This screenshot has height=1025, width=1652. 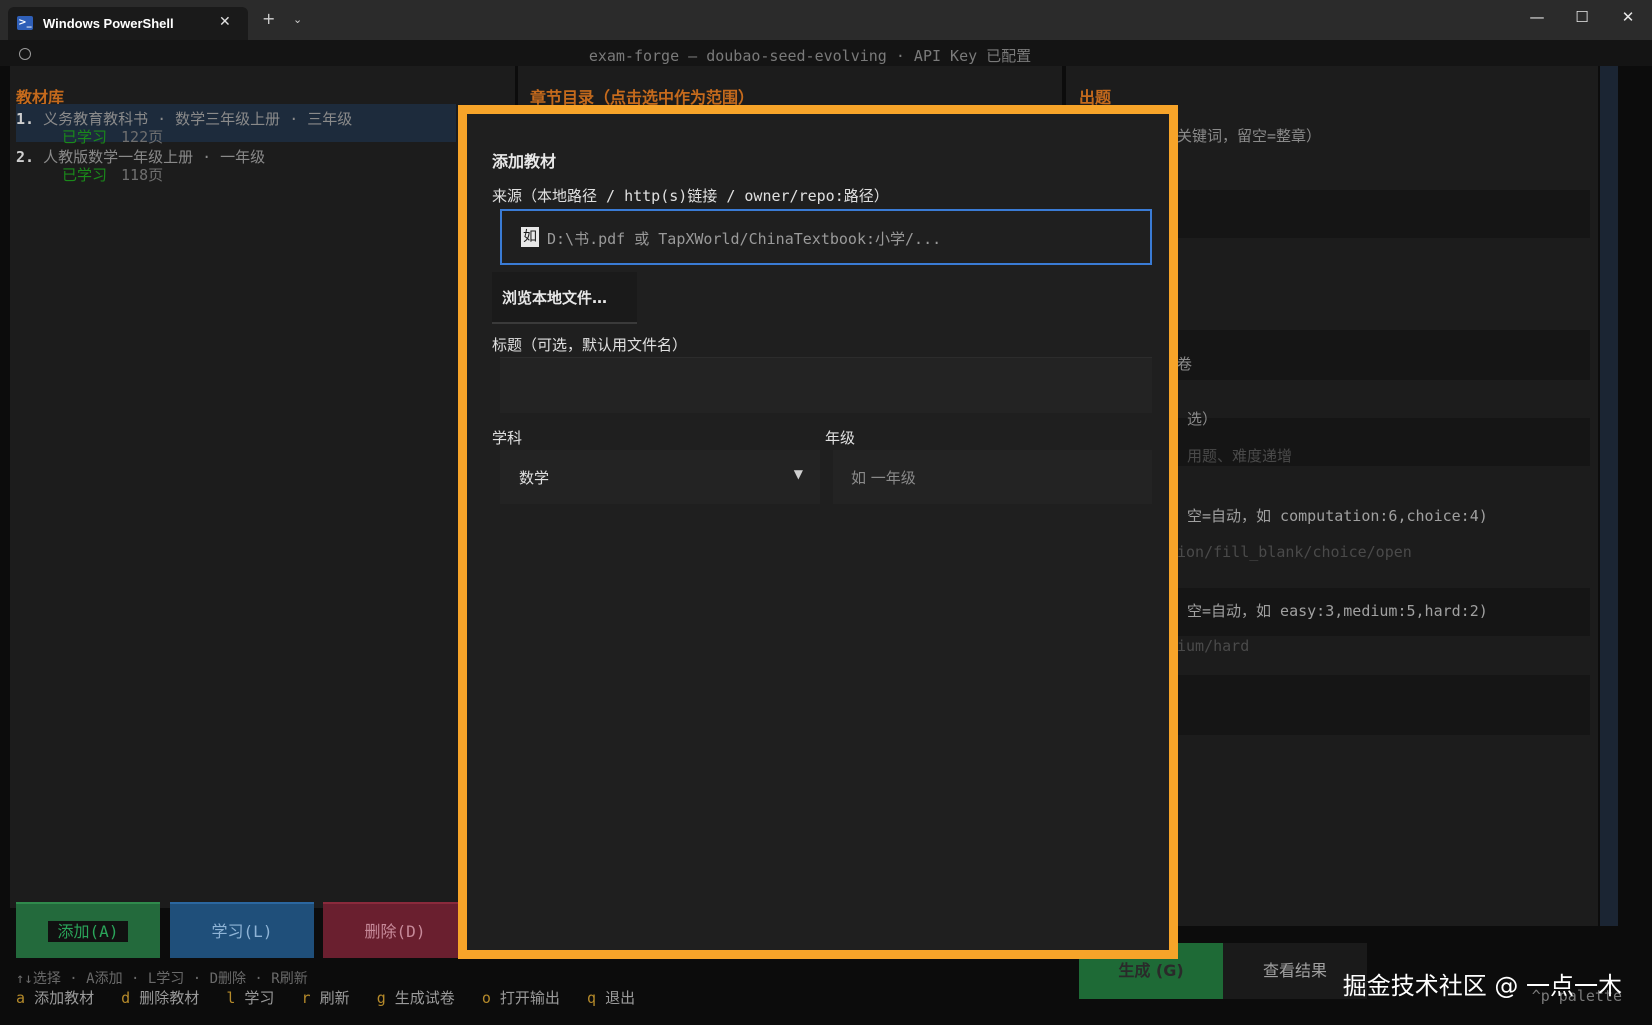 I want to click on new-tab-icon: +, so click(x=268, y=19).